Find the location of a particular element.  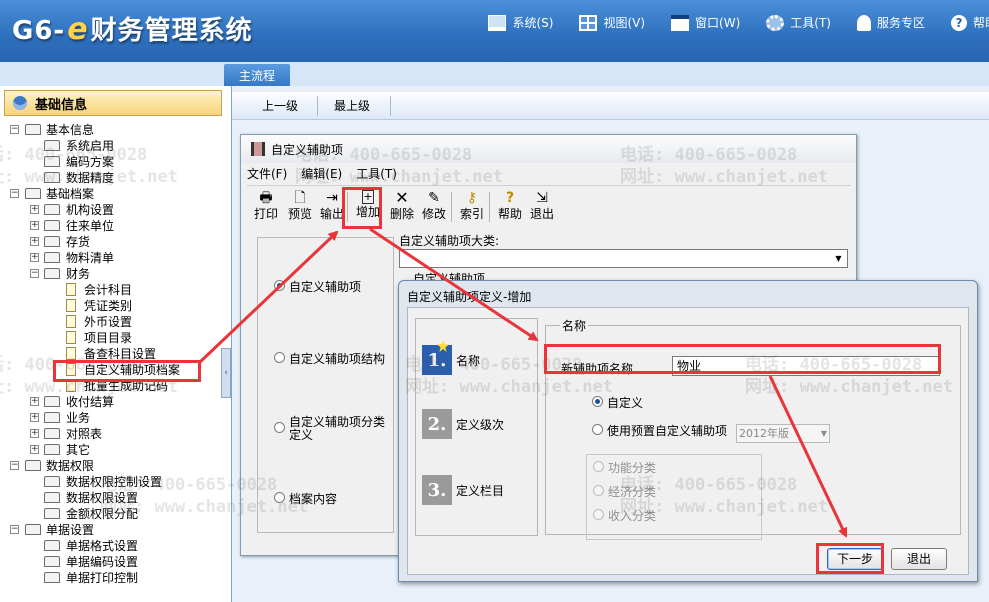

top-menu: 系统(S) 视图(V) 窗口(W) 工具(T) 服务专区 ?帮助 is located at coordinates (725, 22).